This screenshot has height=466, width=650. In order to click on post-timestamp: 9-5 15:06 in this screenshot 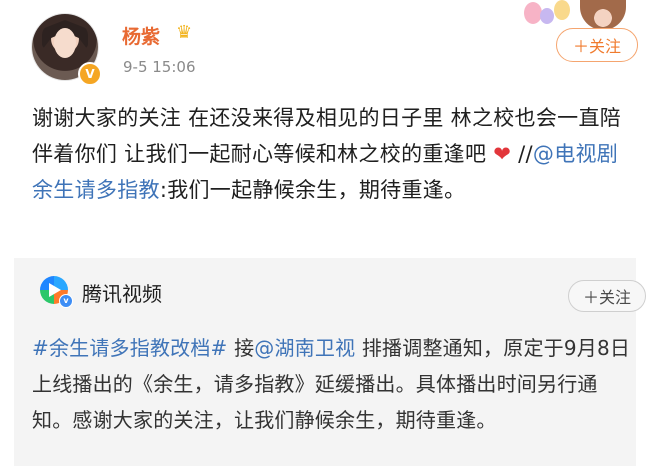, I will do `click(159, 67)`.